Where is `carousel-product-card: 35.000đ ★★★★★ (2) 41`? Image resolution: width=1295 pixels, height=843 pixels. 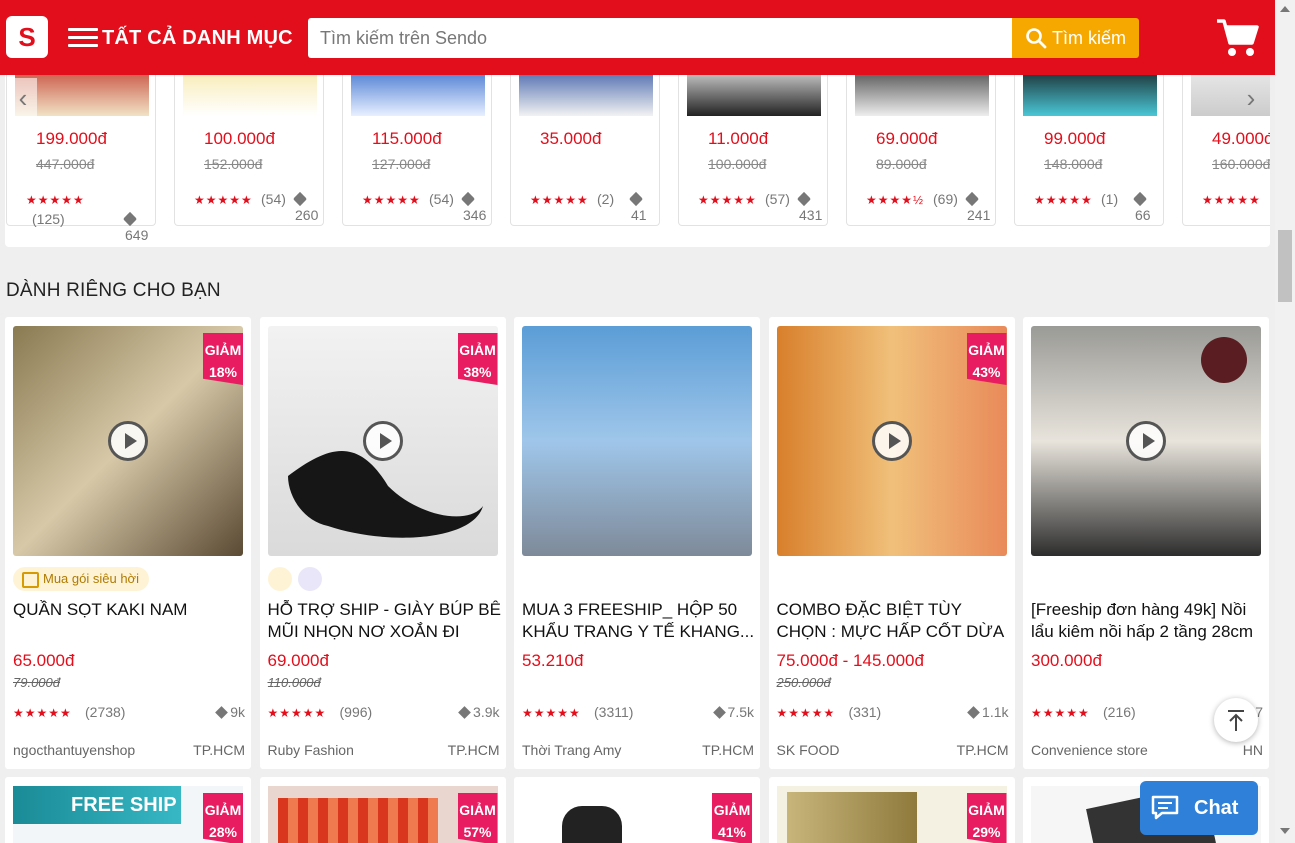
carousel-product-card: 35.000đ ★★★★★ (2) 41 is located at coordinates (585, 143).